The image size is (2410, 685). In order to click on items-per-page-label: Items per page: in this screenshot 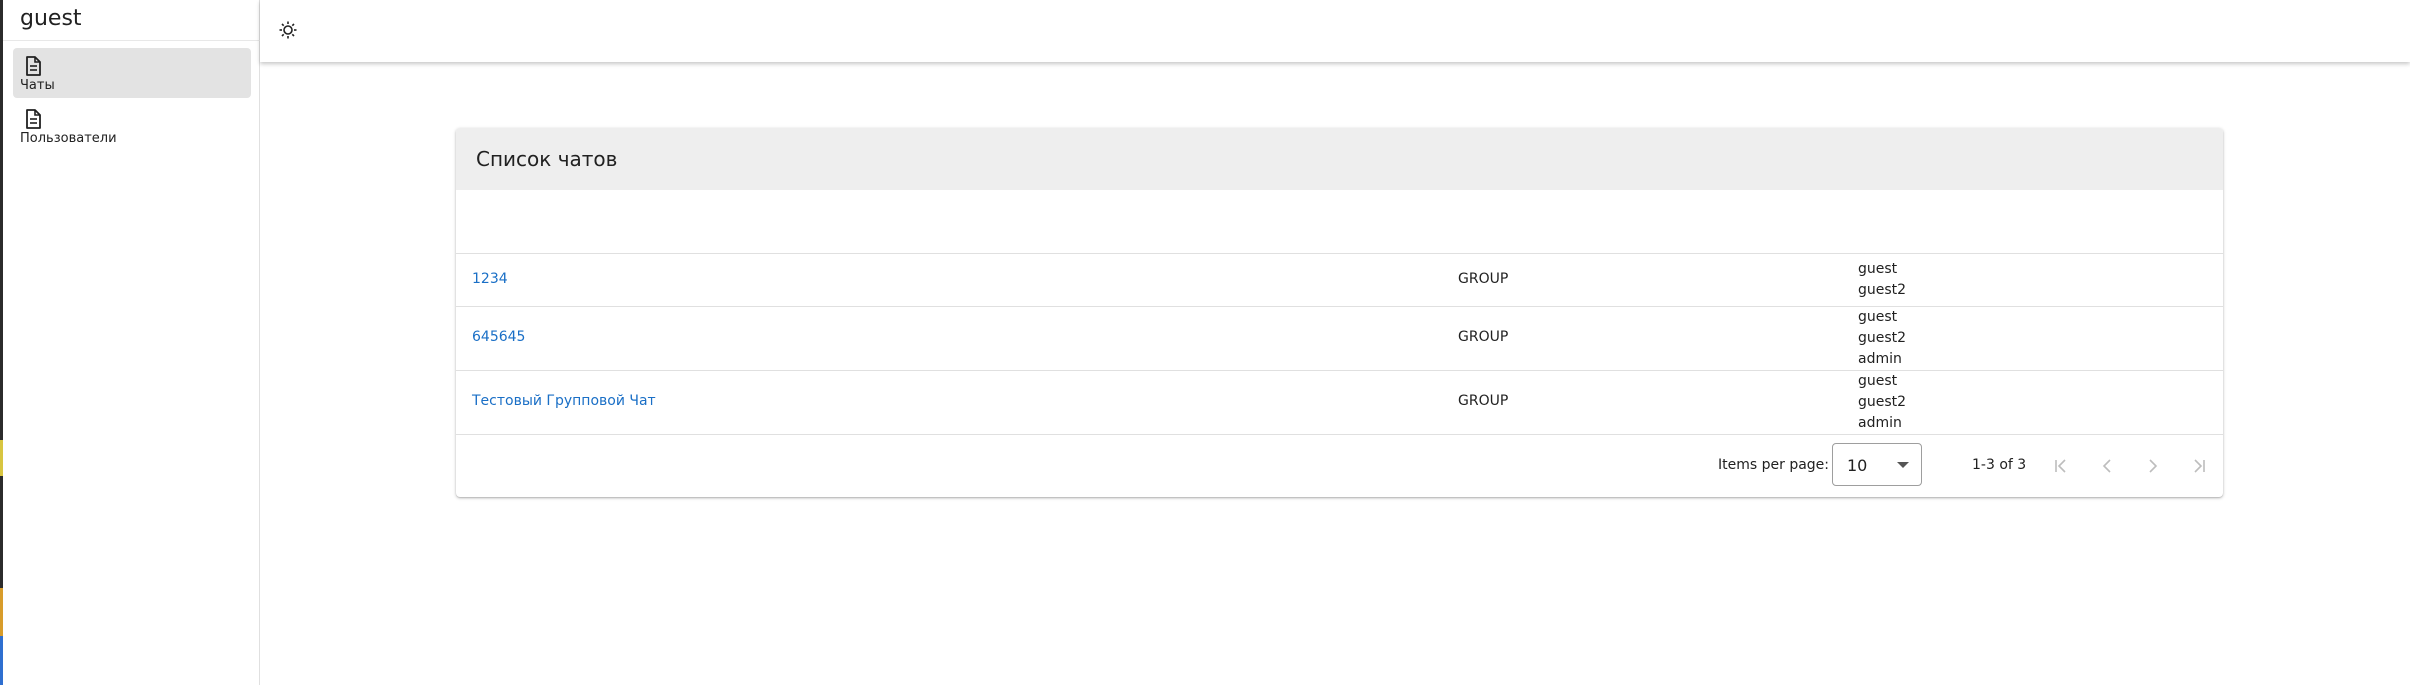, I will do `click(1774, 465)`.